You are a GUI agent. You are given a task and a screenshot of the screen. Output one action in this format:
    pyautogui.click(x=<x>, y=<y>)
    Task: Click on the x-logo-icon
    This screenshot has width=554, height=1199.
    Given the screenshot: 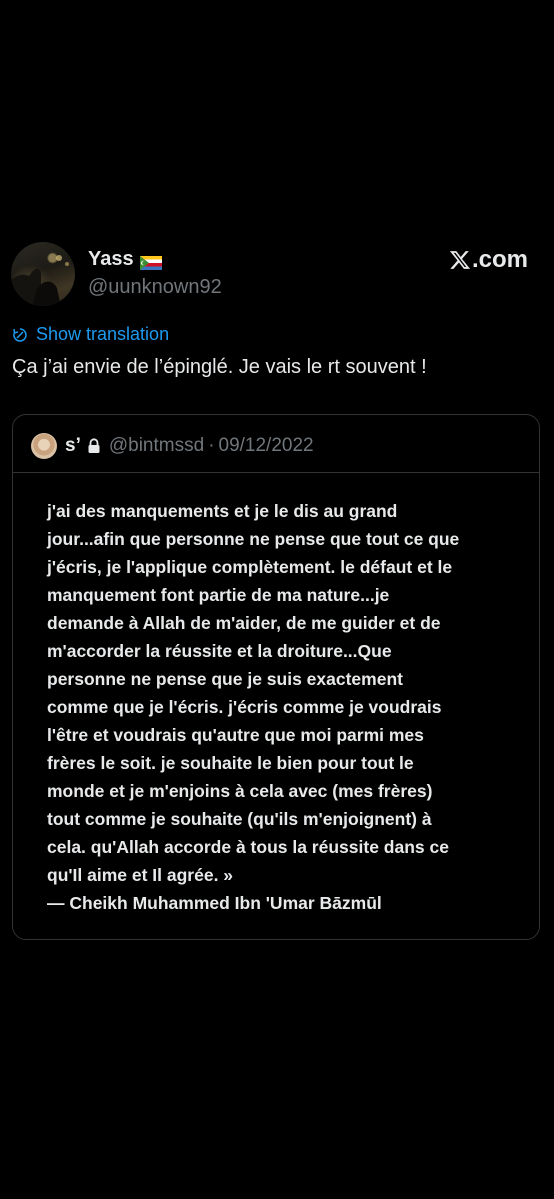 What is the action you would take?
    pyautogui.click(x=460, y=260)
    